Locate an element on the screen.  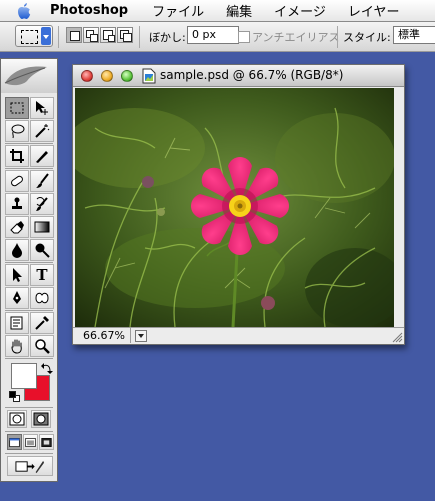
history-brush-icon is located at coordinates (42, 204).